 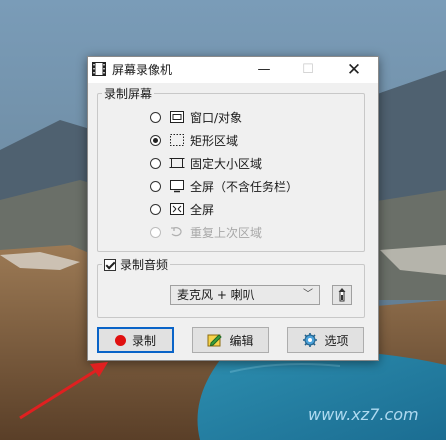 I want to click on watermark: www.xz7.com, so click(x=363, y=414).